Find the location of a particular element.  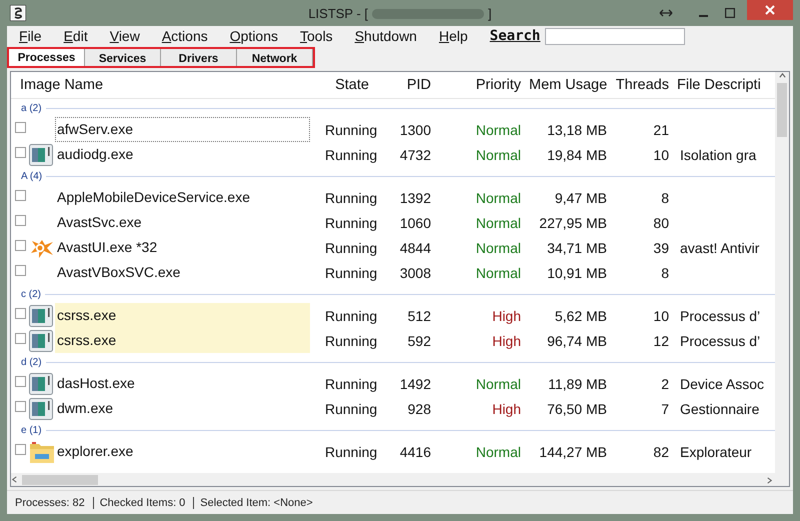

group-label: A (4) is located at coordinates (31, 176).